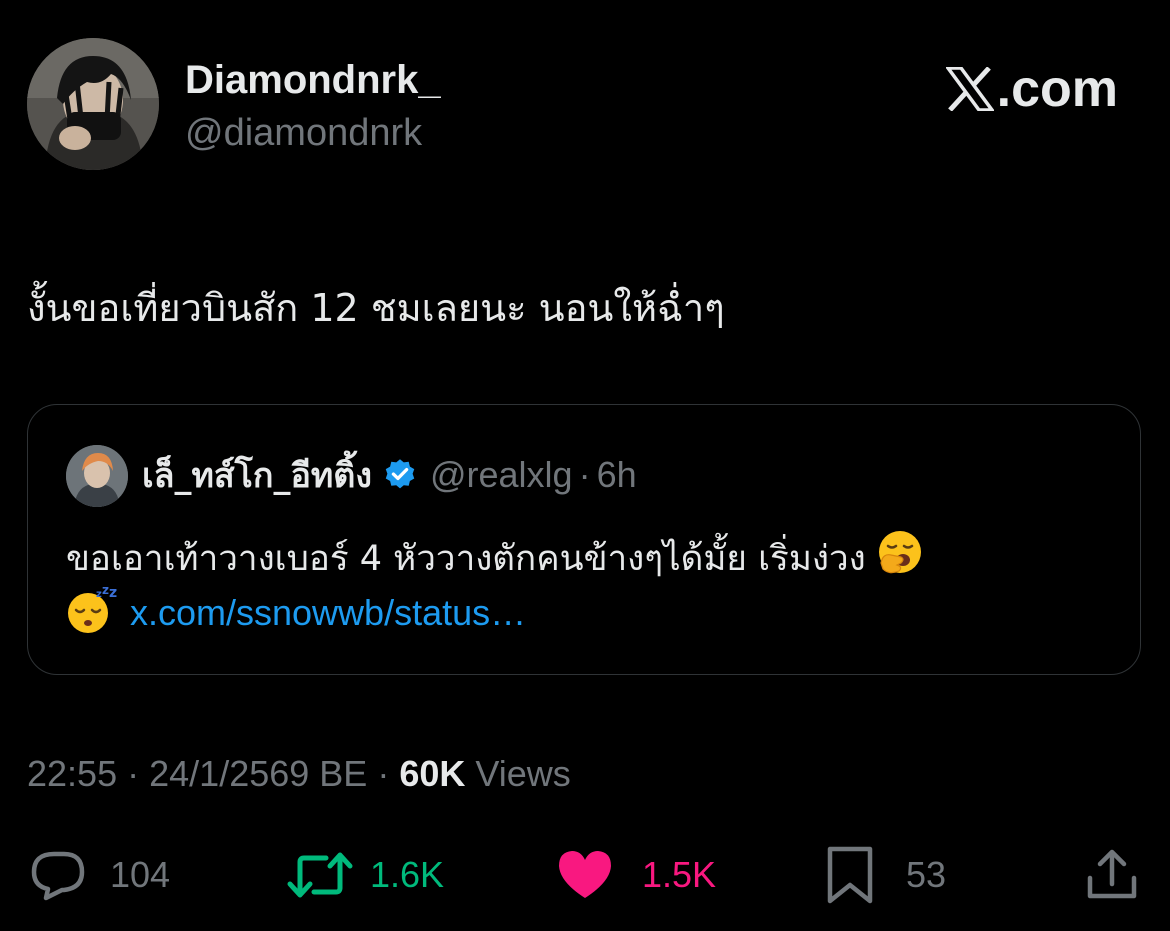  I want to click on quoted-tweet-header: เล็_ทส์โก_อีทติ้ง @realxlg · 6h, so click(389, 475).